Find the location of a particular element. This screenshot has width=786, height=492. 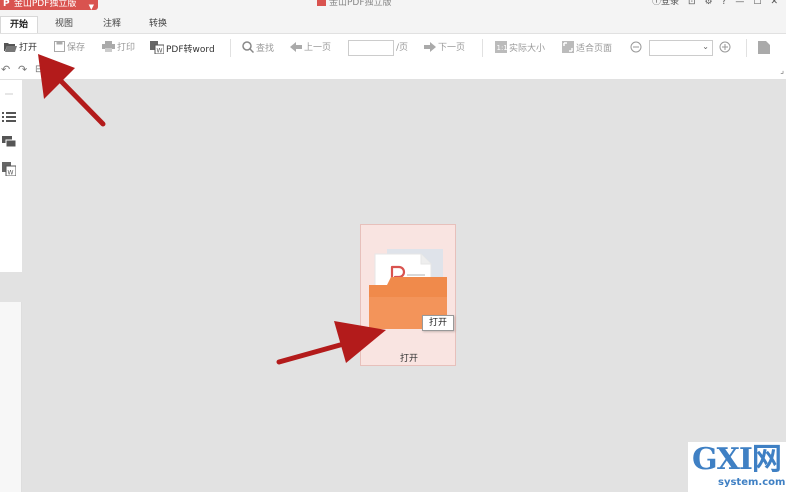

app-menu-button: P 金山PDF独立版 ▼ is located at coordinates (49, 5).